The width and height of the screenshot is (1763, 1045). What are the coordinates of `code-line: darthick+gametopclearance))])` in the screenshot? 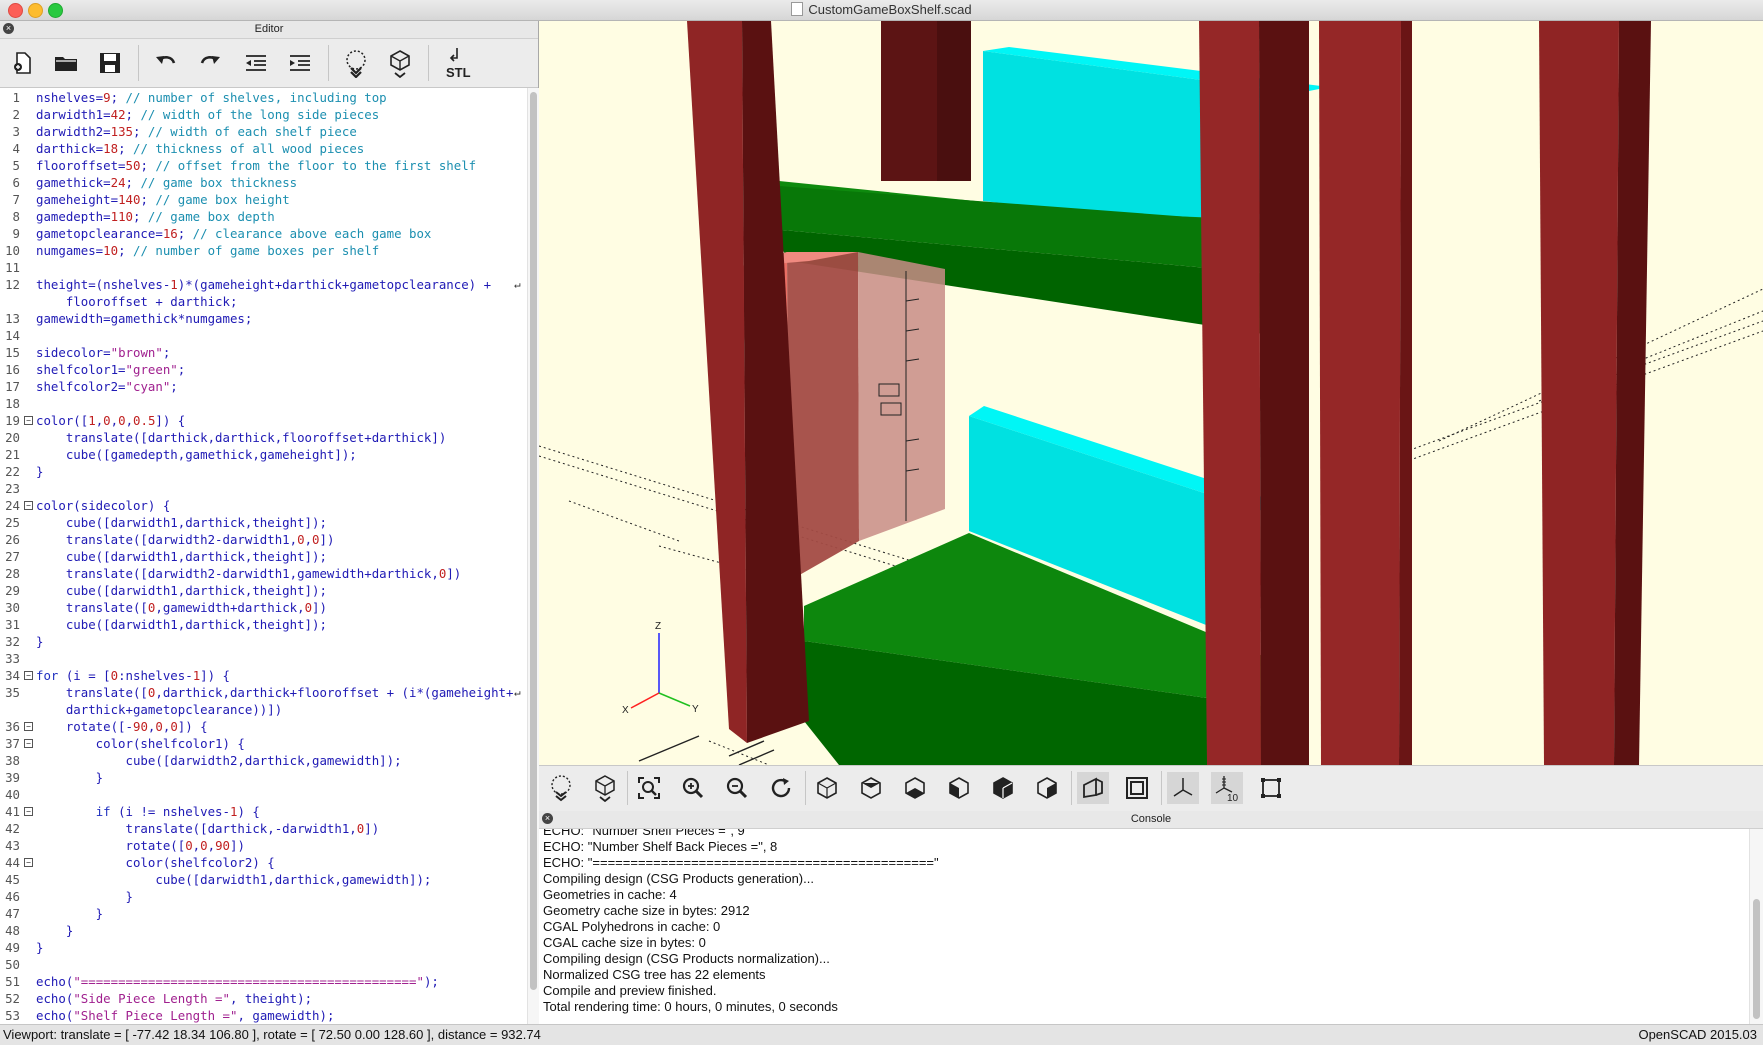 It's located at (260, 709).